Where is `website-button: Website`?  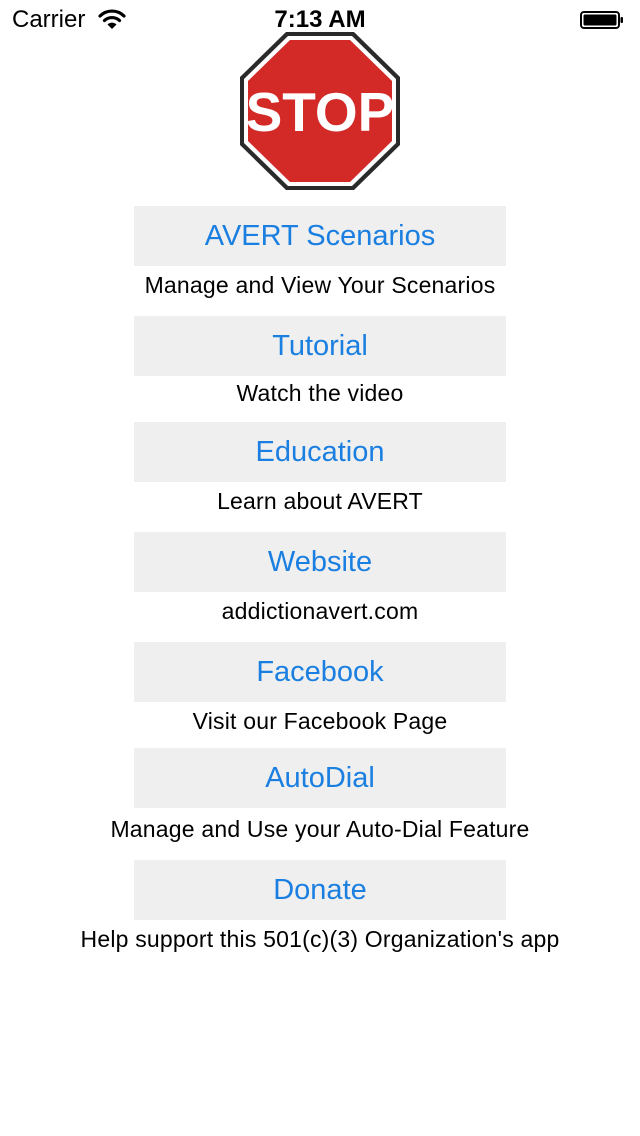
website-button: Website is located at coordinates (320, 562).